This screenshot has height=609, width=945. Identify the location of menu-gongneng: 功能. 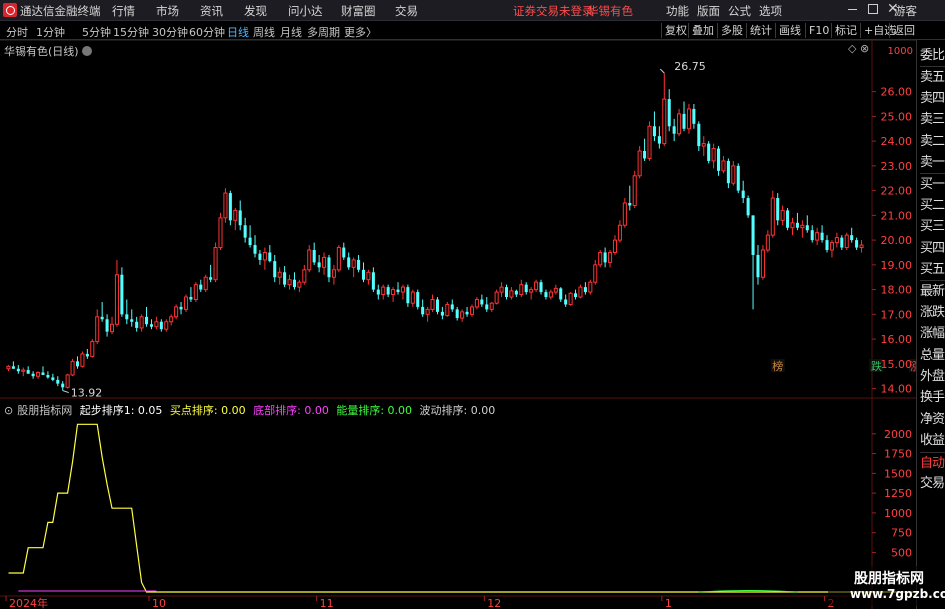
(677, 11).